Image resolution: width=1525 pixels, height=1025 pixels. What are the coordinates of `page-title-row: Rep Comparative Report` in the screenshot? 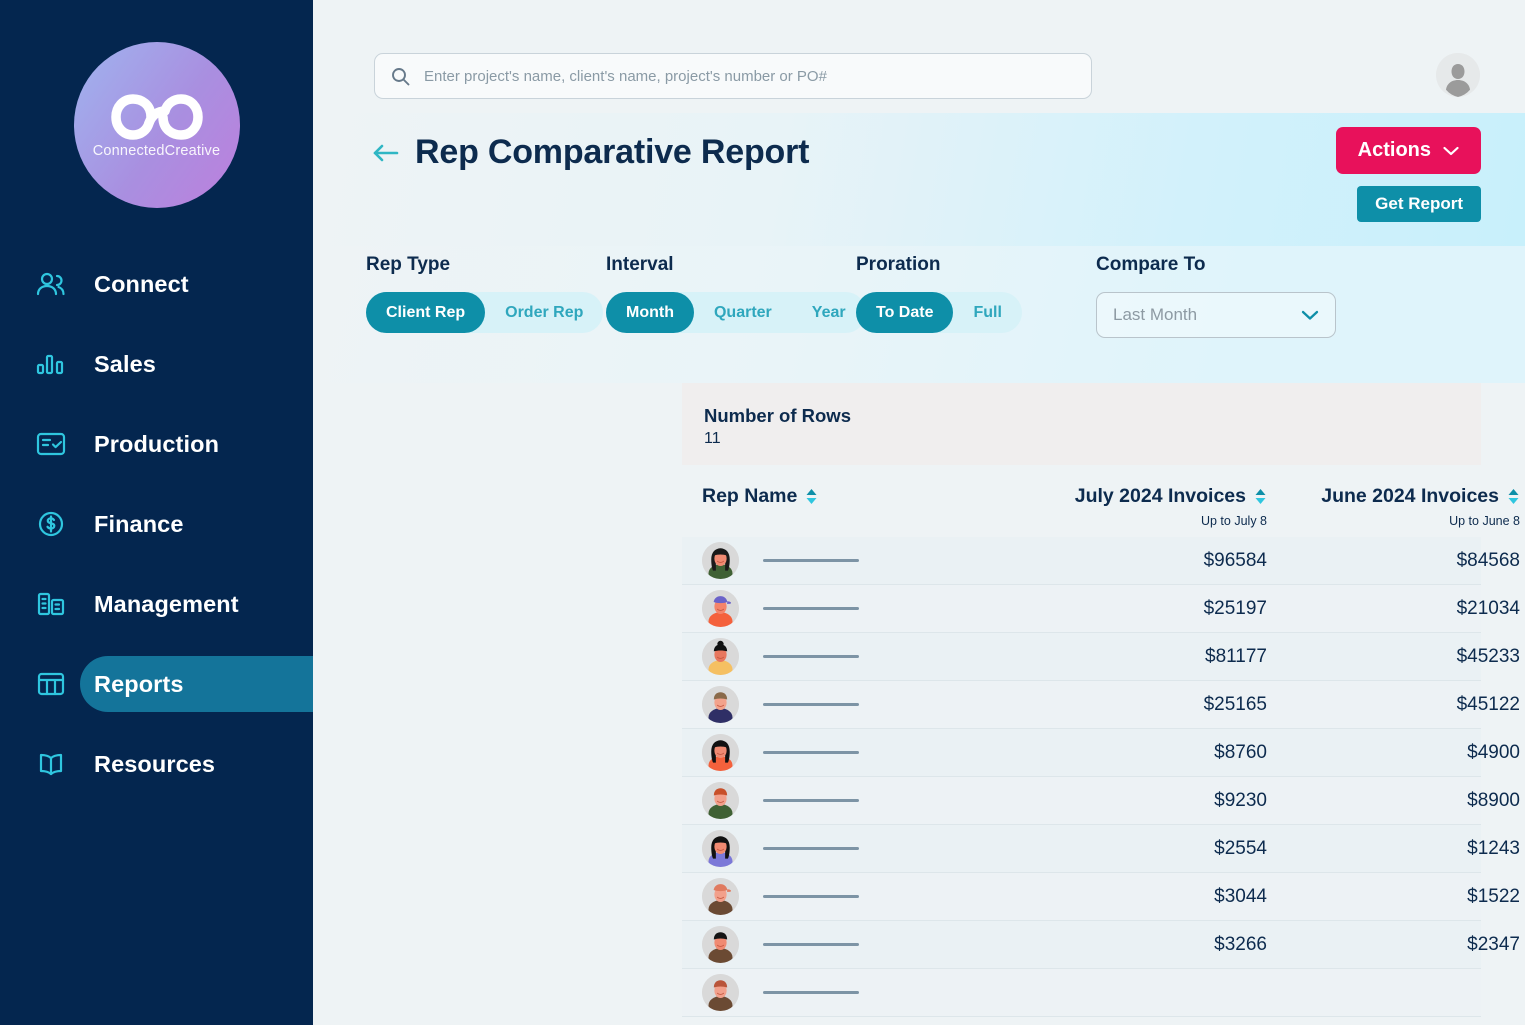 It's located at (590, 152).